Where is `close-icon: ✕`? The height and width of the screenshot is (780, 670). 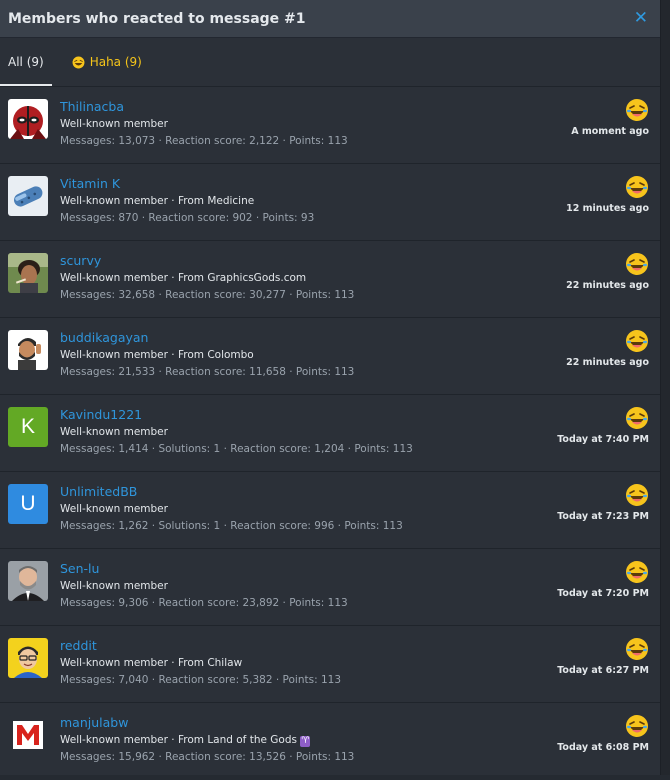 close-icon: ✕ is located at coordinates (641, 18).